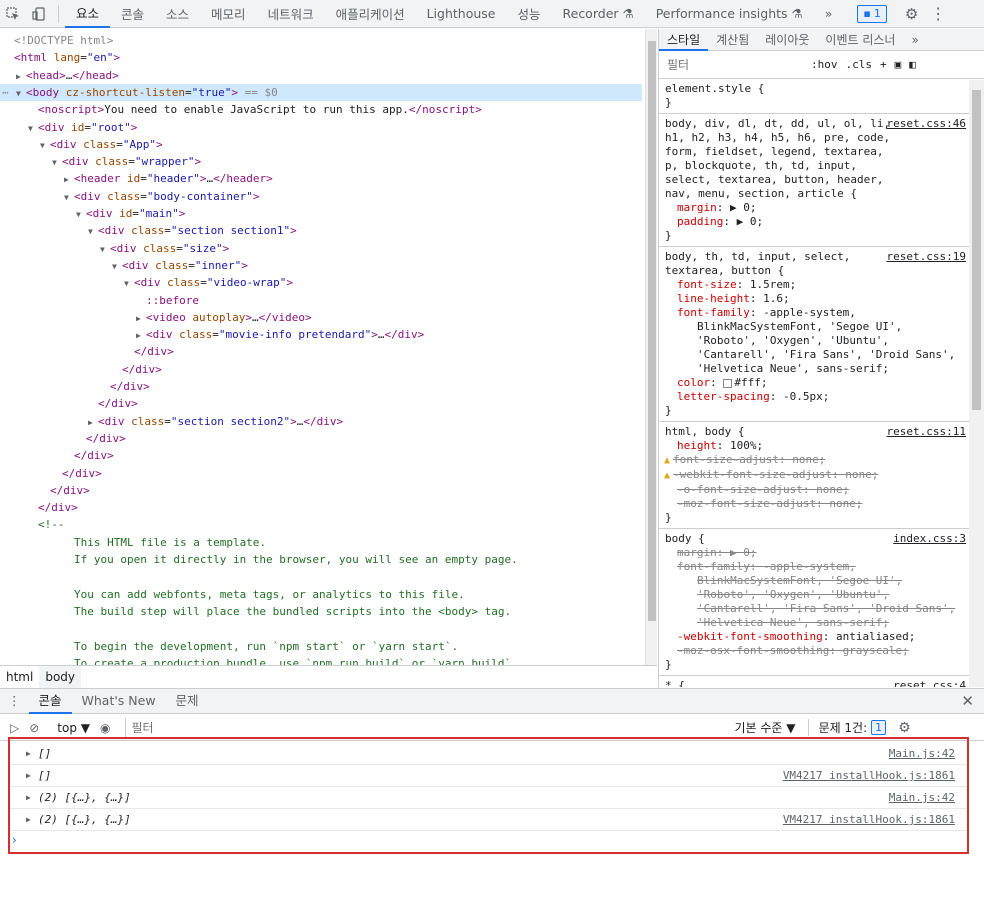 The image size is (984, 906). Describe the element at coordinates (929, 683) in the screenshot. I see `rule-source-link: reset.css:4` at that location.